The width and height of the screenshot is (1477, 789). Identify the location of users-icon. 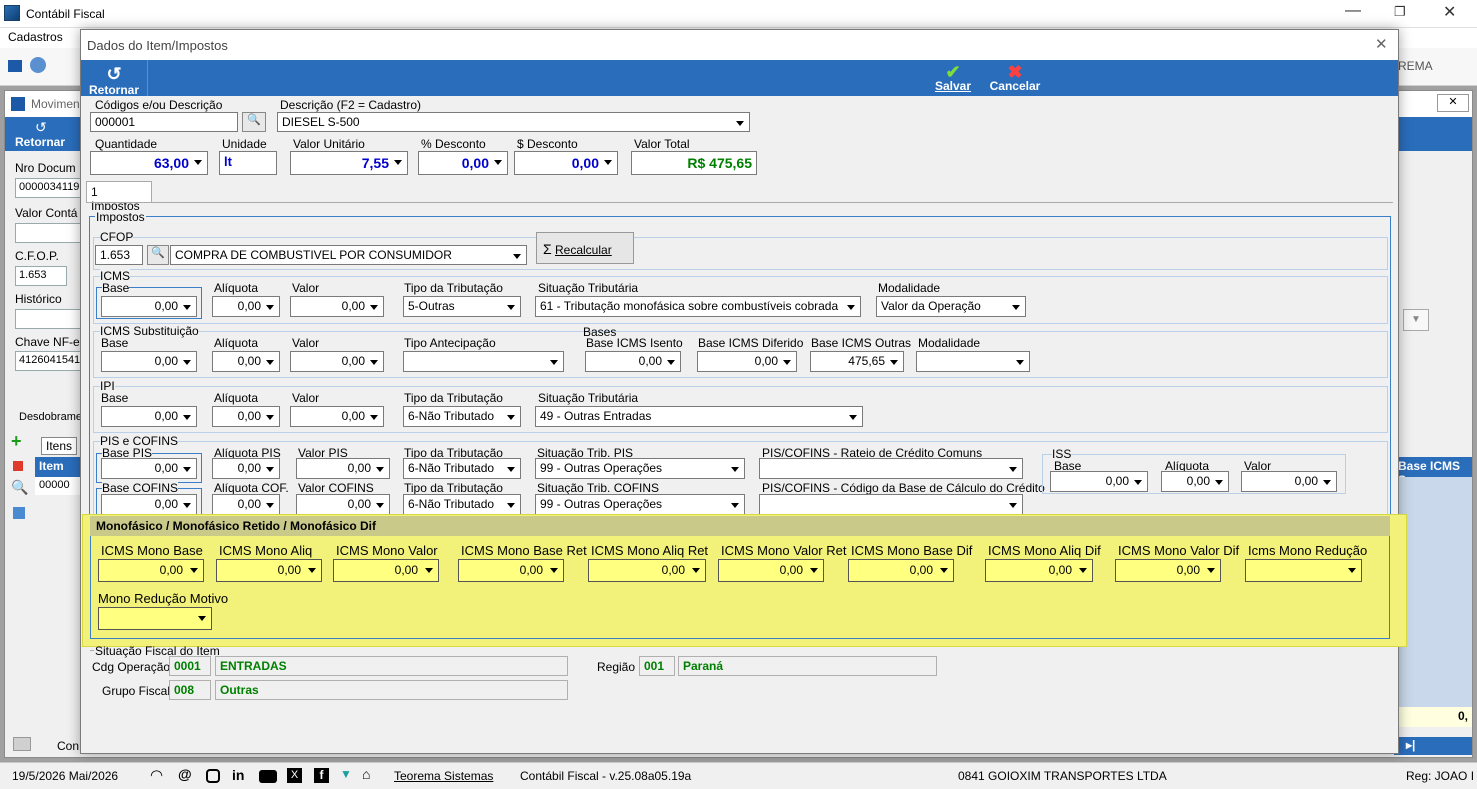
(38, 65).